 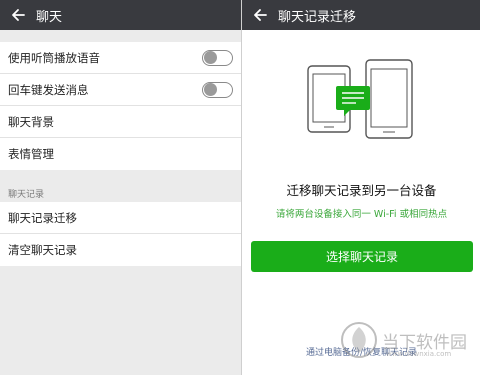 What do you see at coordinates (120, 36) in the screenshot?
I see `top-spacer` at bounding box center [120, 36].